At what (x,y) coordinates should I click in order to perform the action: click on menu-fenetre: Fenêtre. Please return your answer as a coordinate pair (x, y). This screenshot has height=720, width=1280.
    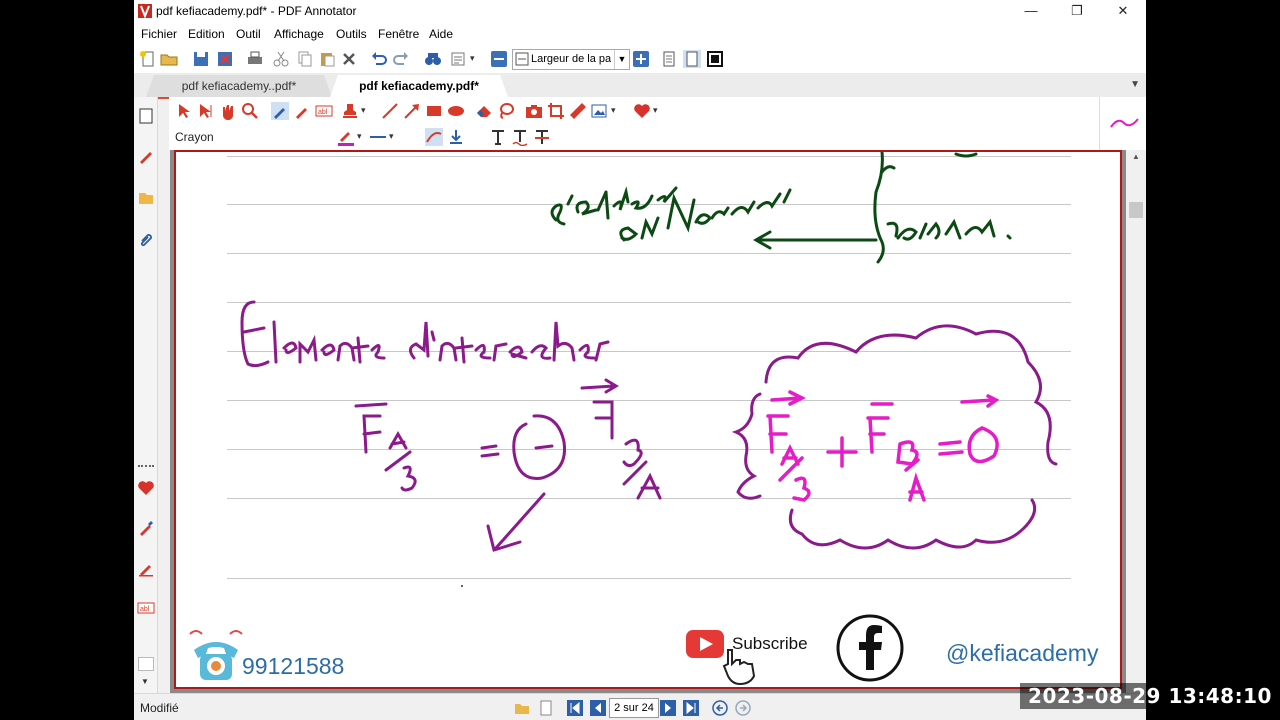
    Looking at the image, I should click on (398, 34).